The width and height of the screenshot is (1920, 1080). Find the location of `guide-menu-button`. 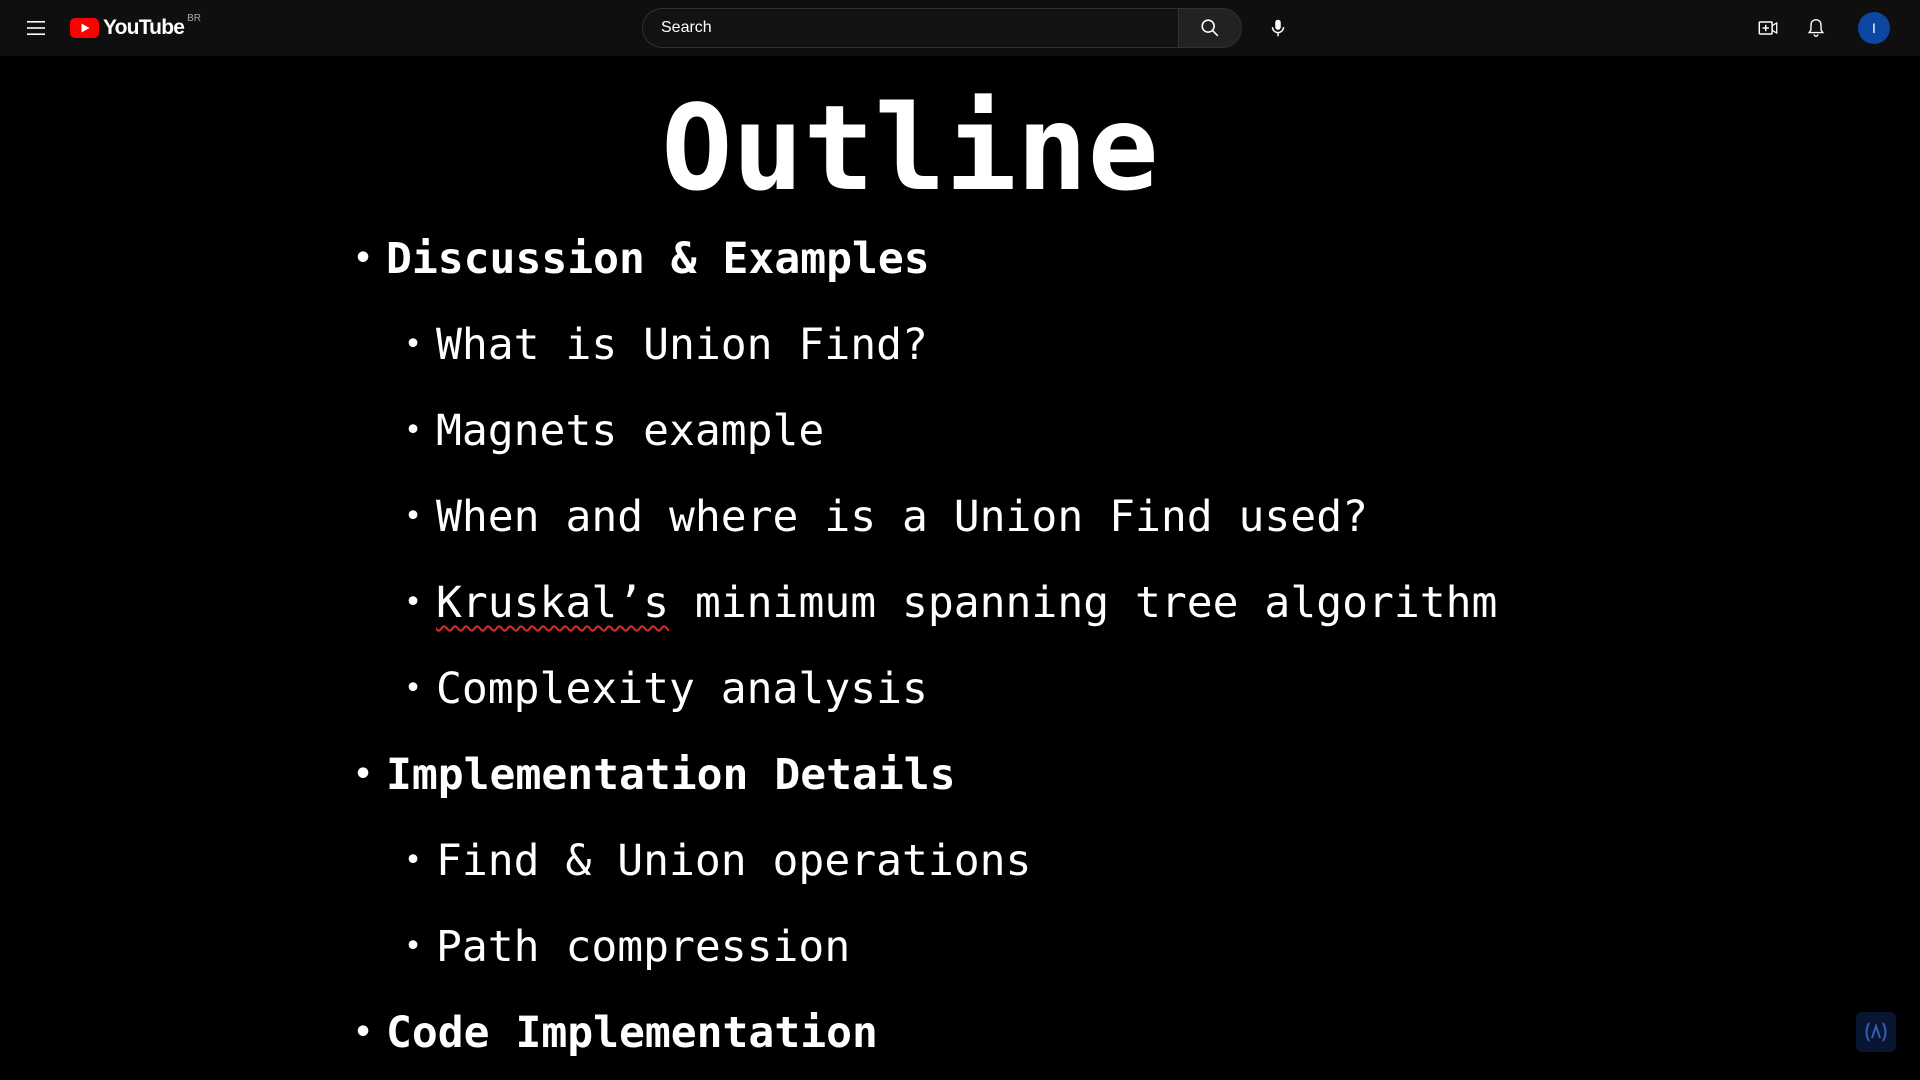

guide-menu-button is located at coordinates (36, 28).